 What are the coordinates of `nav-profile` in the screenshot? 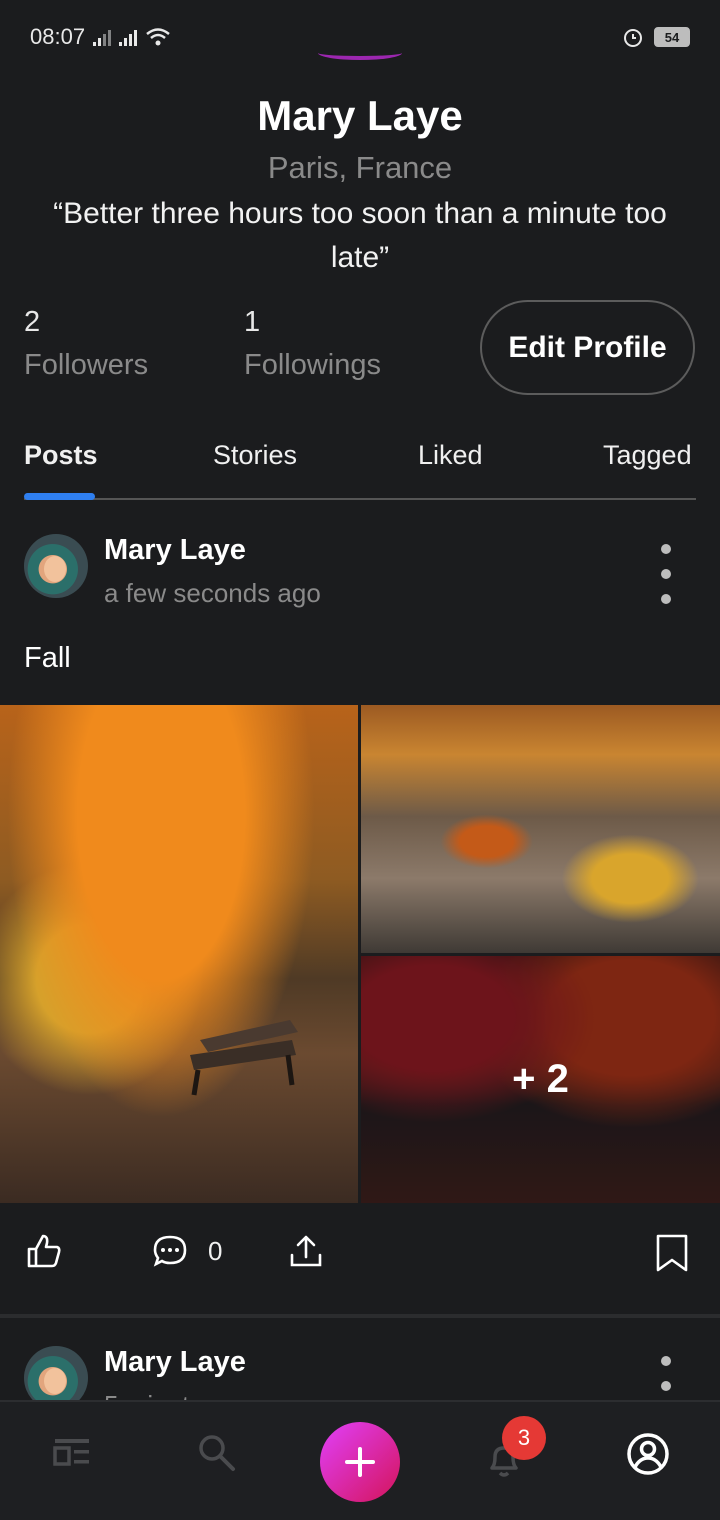 It's located at (648, 1456).